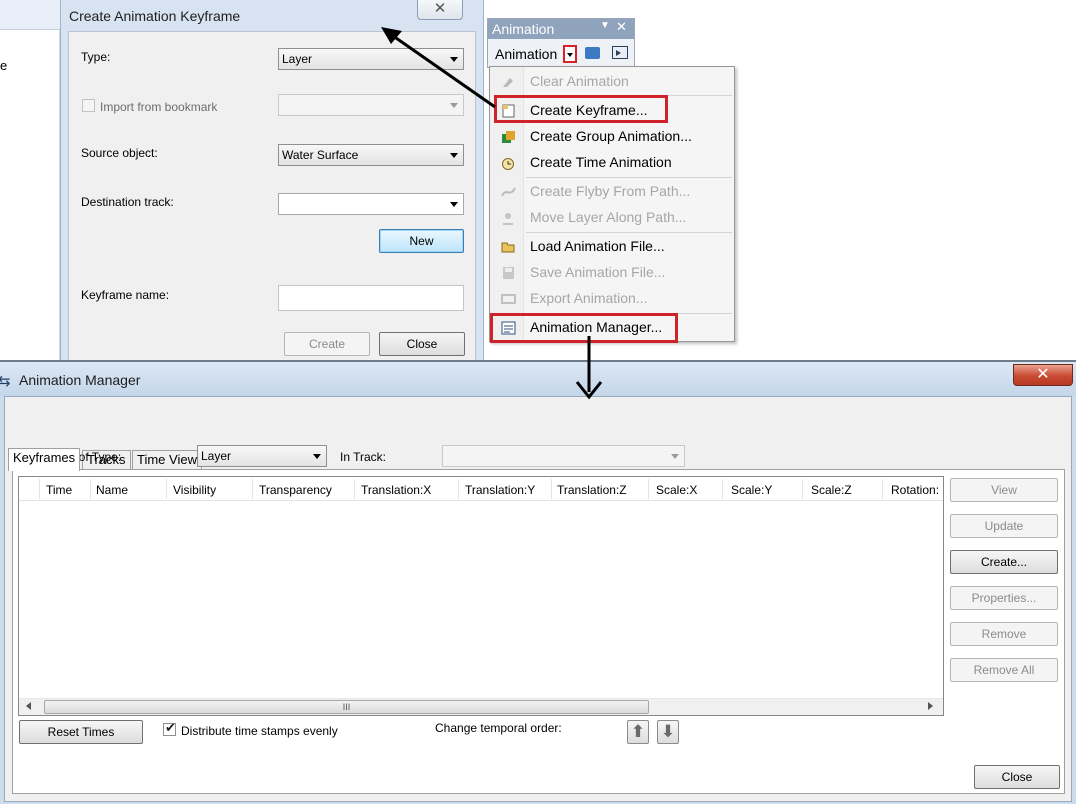 Image resolution: width=1076 pixels, height=804 pixels. Describe the element at coordinates (194, 490) in the screenshot. I see `column-header-visibility: Visibility` at that location.